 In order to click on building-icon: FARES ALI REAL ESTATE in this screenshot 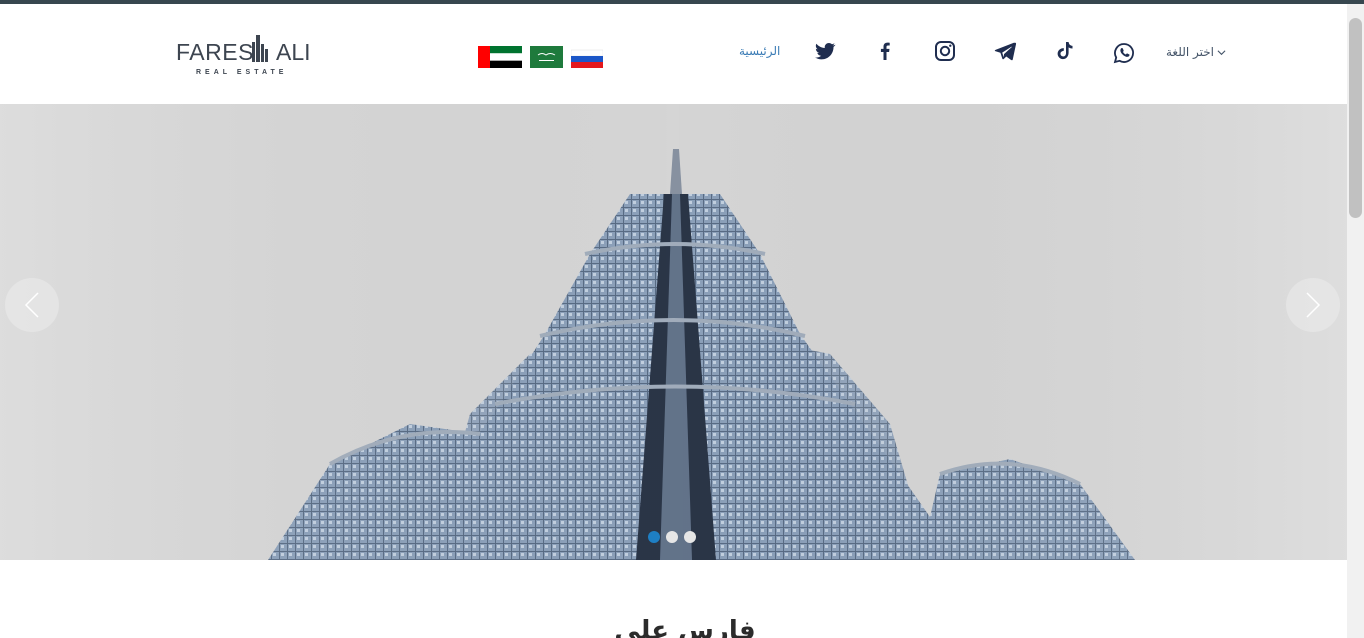, I will do `click(243, 55)`.